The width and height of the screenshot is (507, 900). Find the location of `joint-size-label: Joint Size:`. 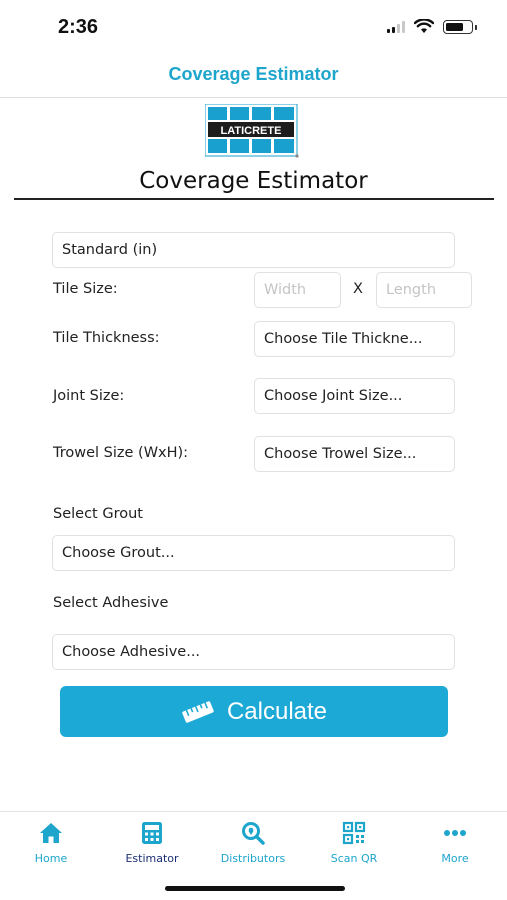

joint-size-label: Joint Size: is located at coordinates (89, 396).